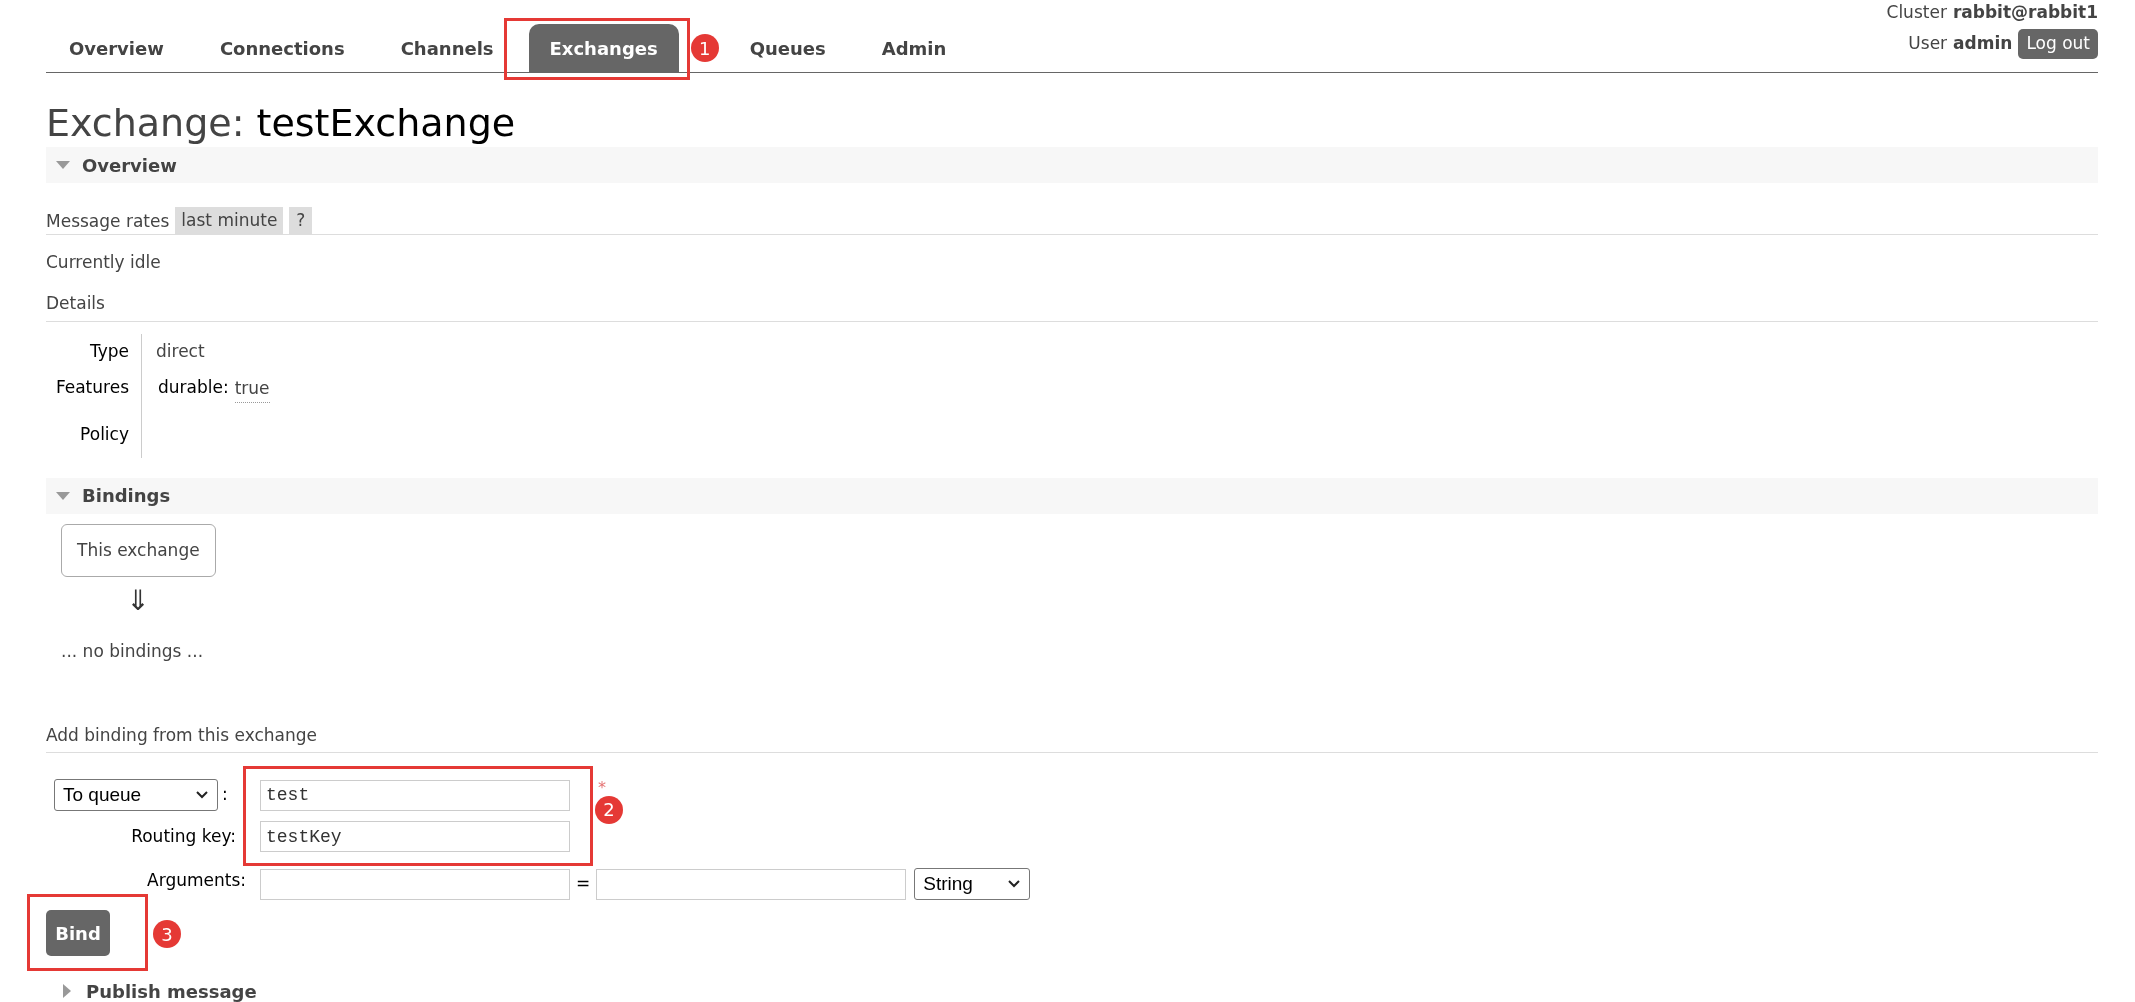  I want to click on section-header: Publish message, so click(151, 990).